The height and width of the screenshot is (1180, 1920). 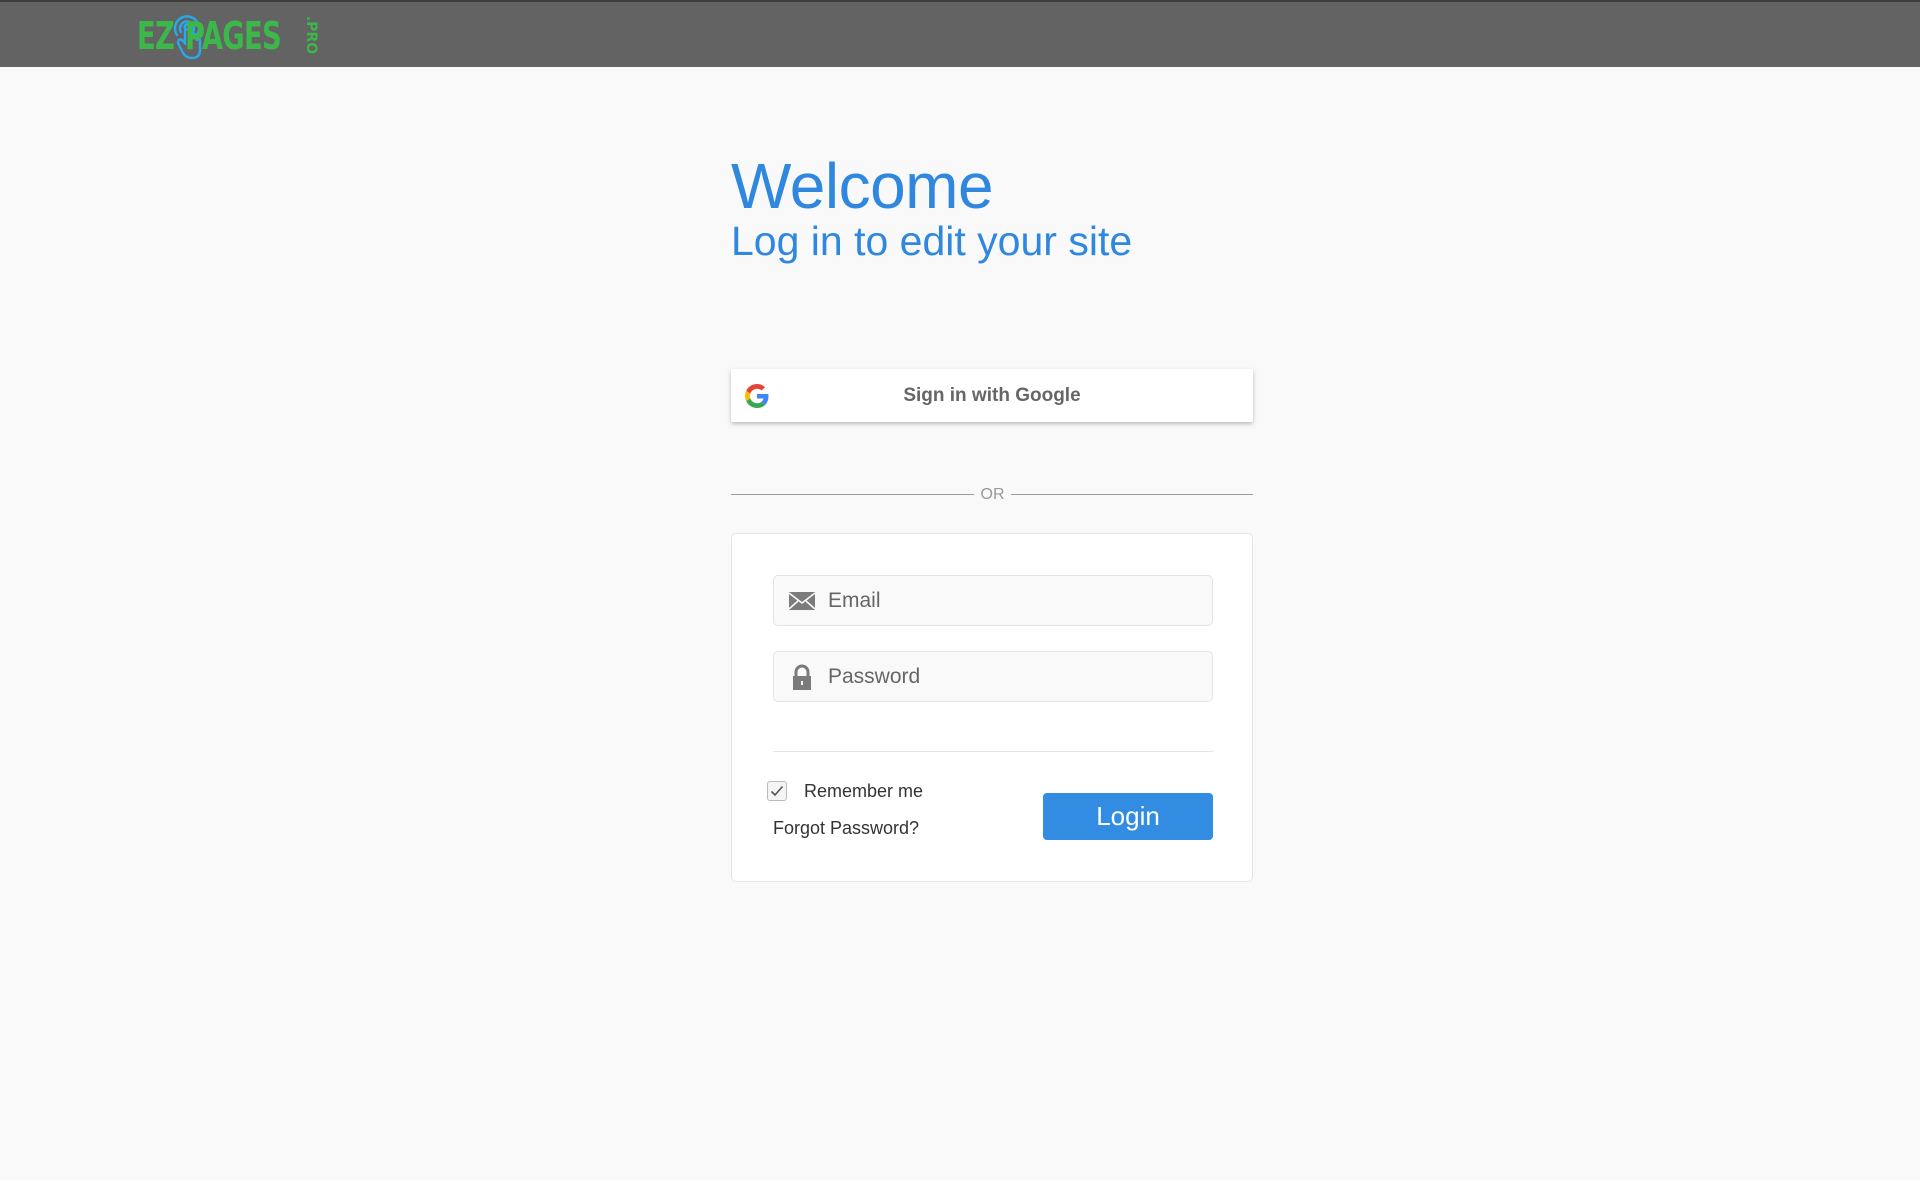 What do you see at coordinates (960, 33) in the screenshot?
I see `top-header-bar: EZ PAGES .PRO` at bounding box center [960, 33].